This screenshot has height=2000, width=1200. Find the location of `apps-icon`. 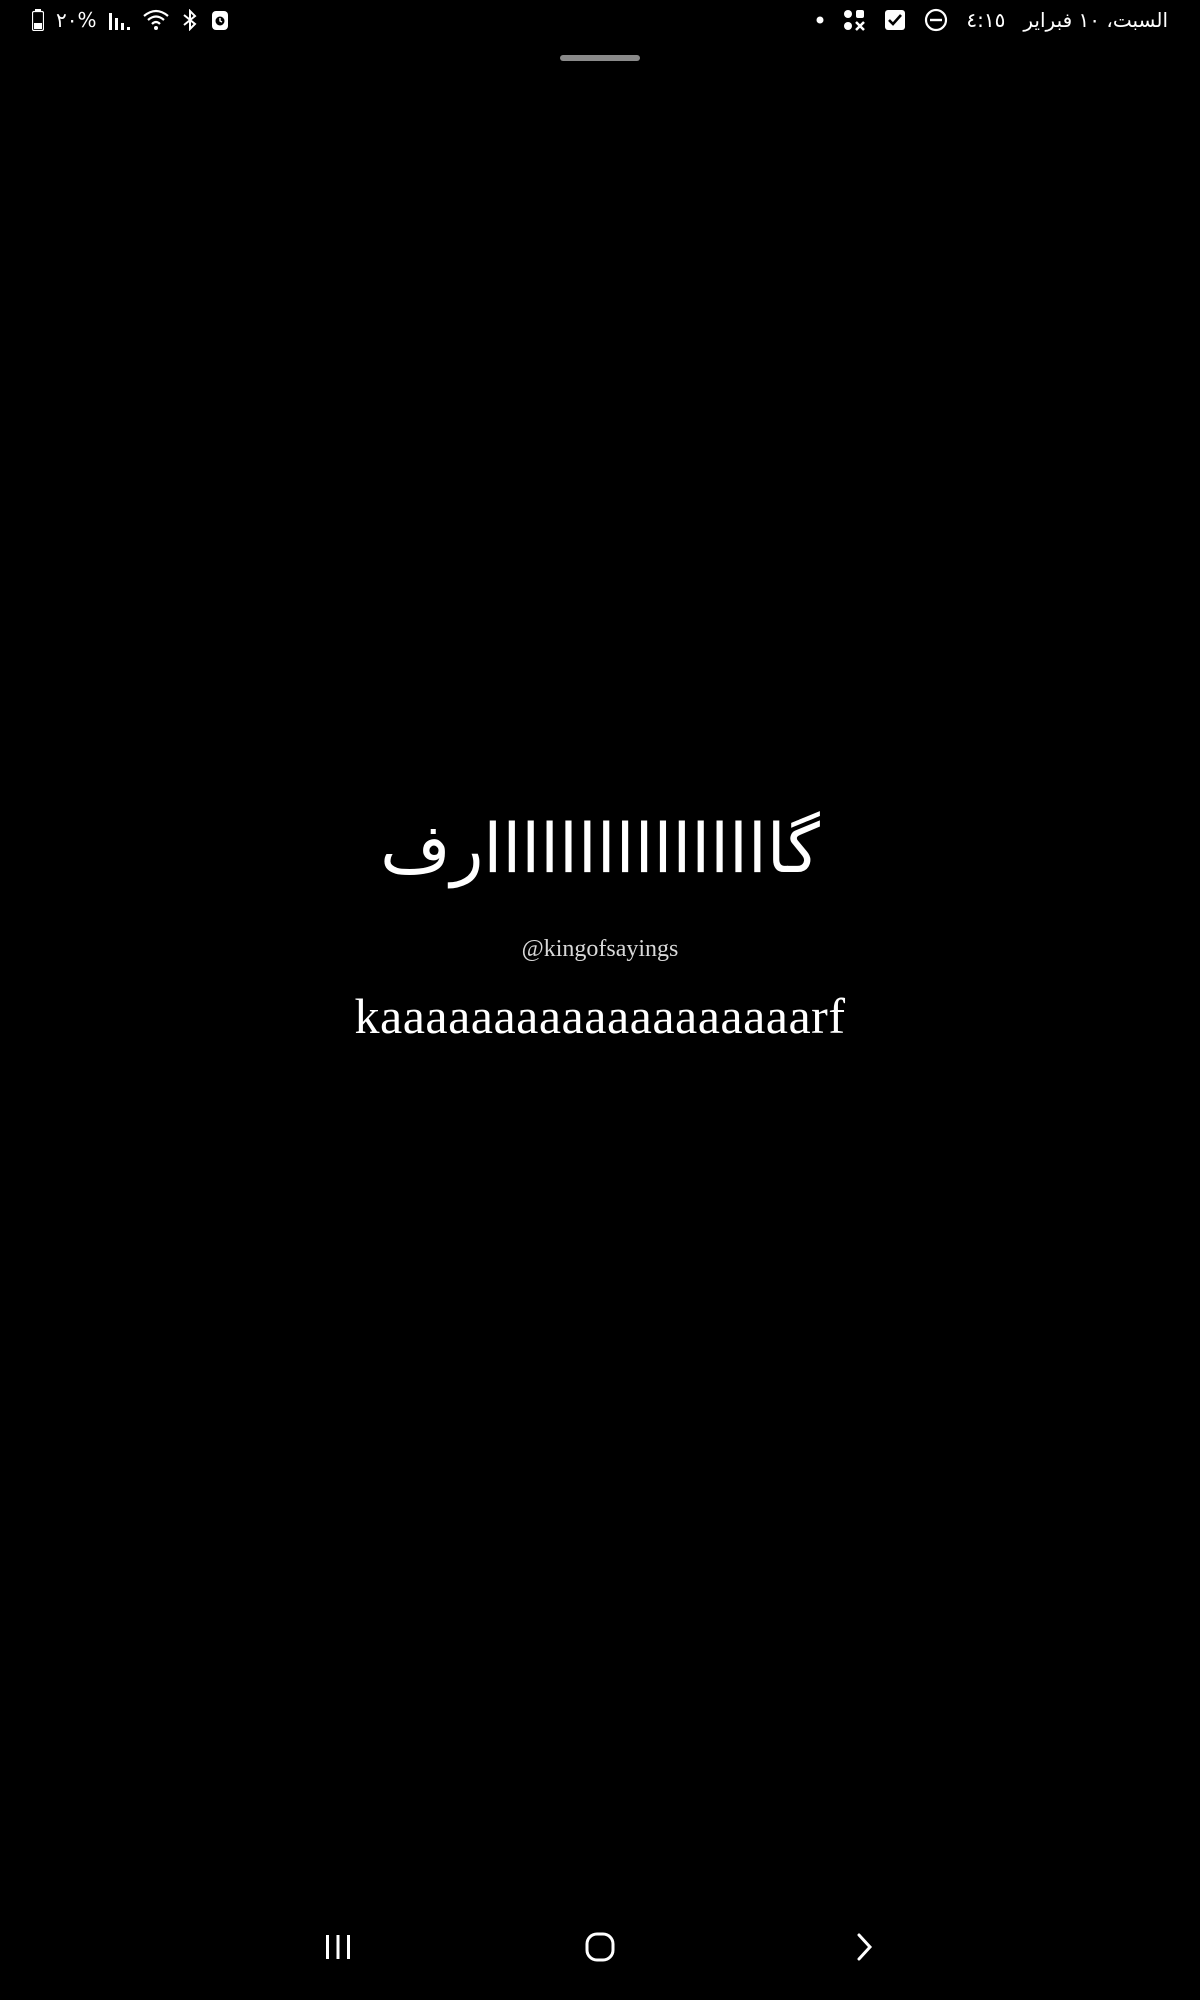

apps-icon is located at coordinates (854, 20).